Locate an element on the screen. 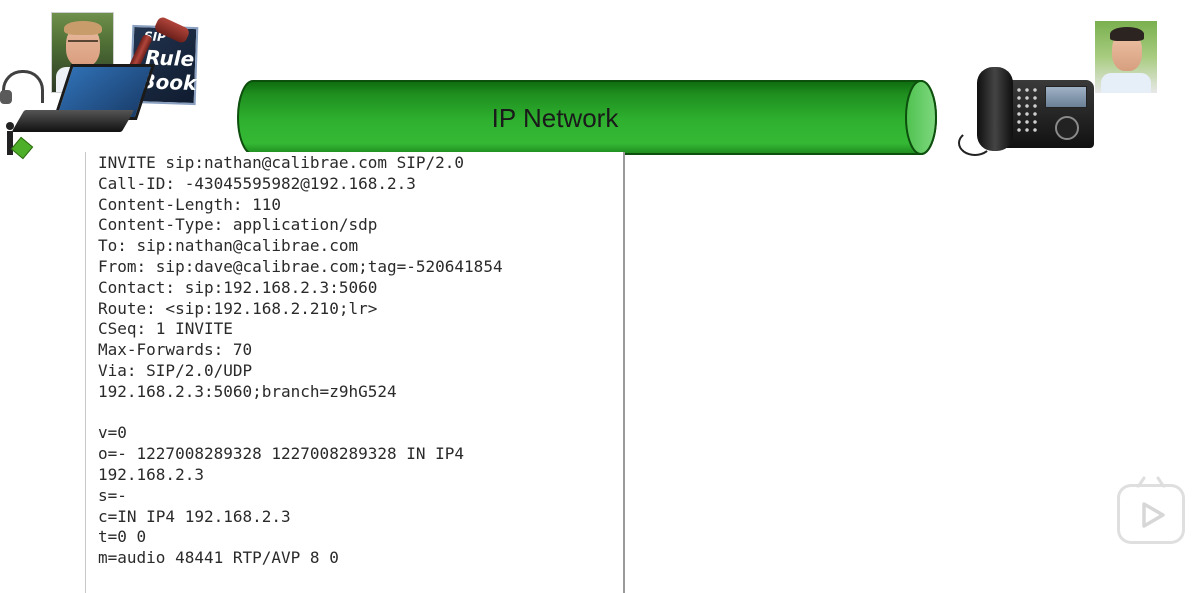 The height and width of the screenshot is (593, 1202). ip-network-label: IP Network is located at coordinates (555, 118).